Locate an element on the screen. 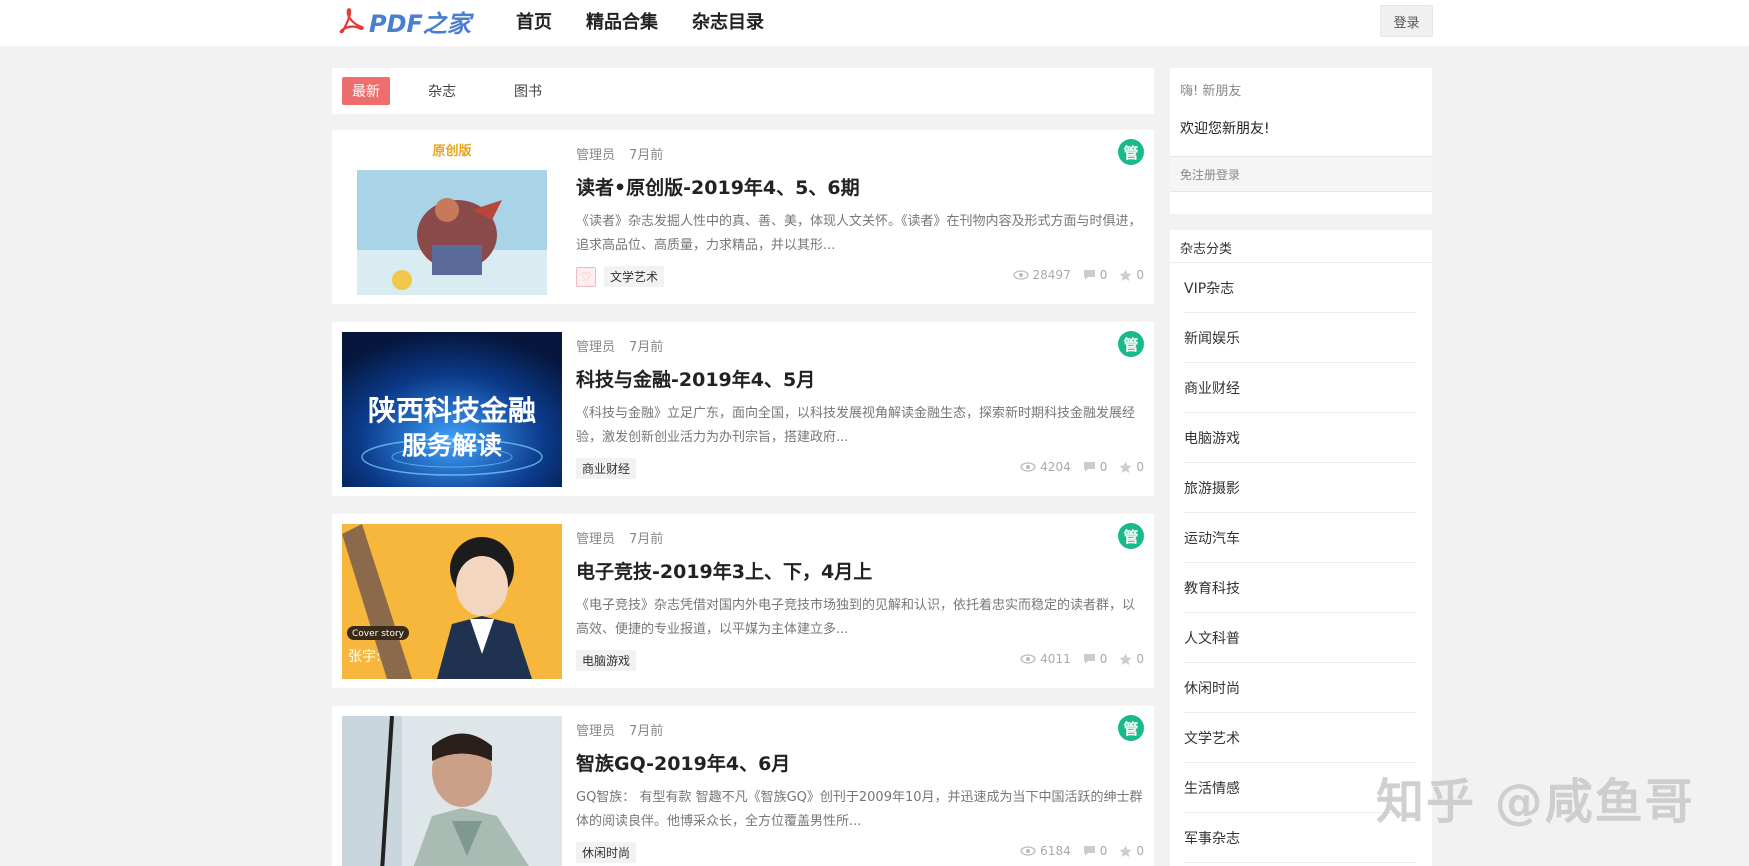  post-stats: 28497 0 0 is located at coordinates (1078, 275).